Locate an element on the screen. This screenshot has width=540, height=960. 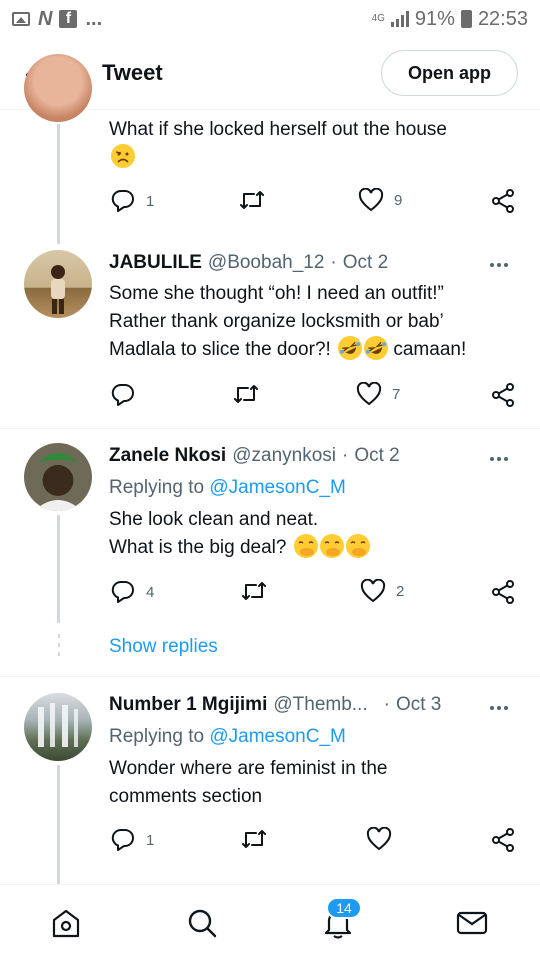
tweet-header: Number 1 Mgijimi @Themb... · Oct 3 is located at coordinates (275, 705).